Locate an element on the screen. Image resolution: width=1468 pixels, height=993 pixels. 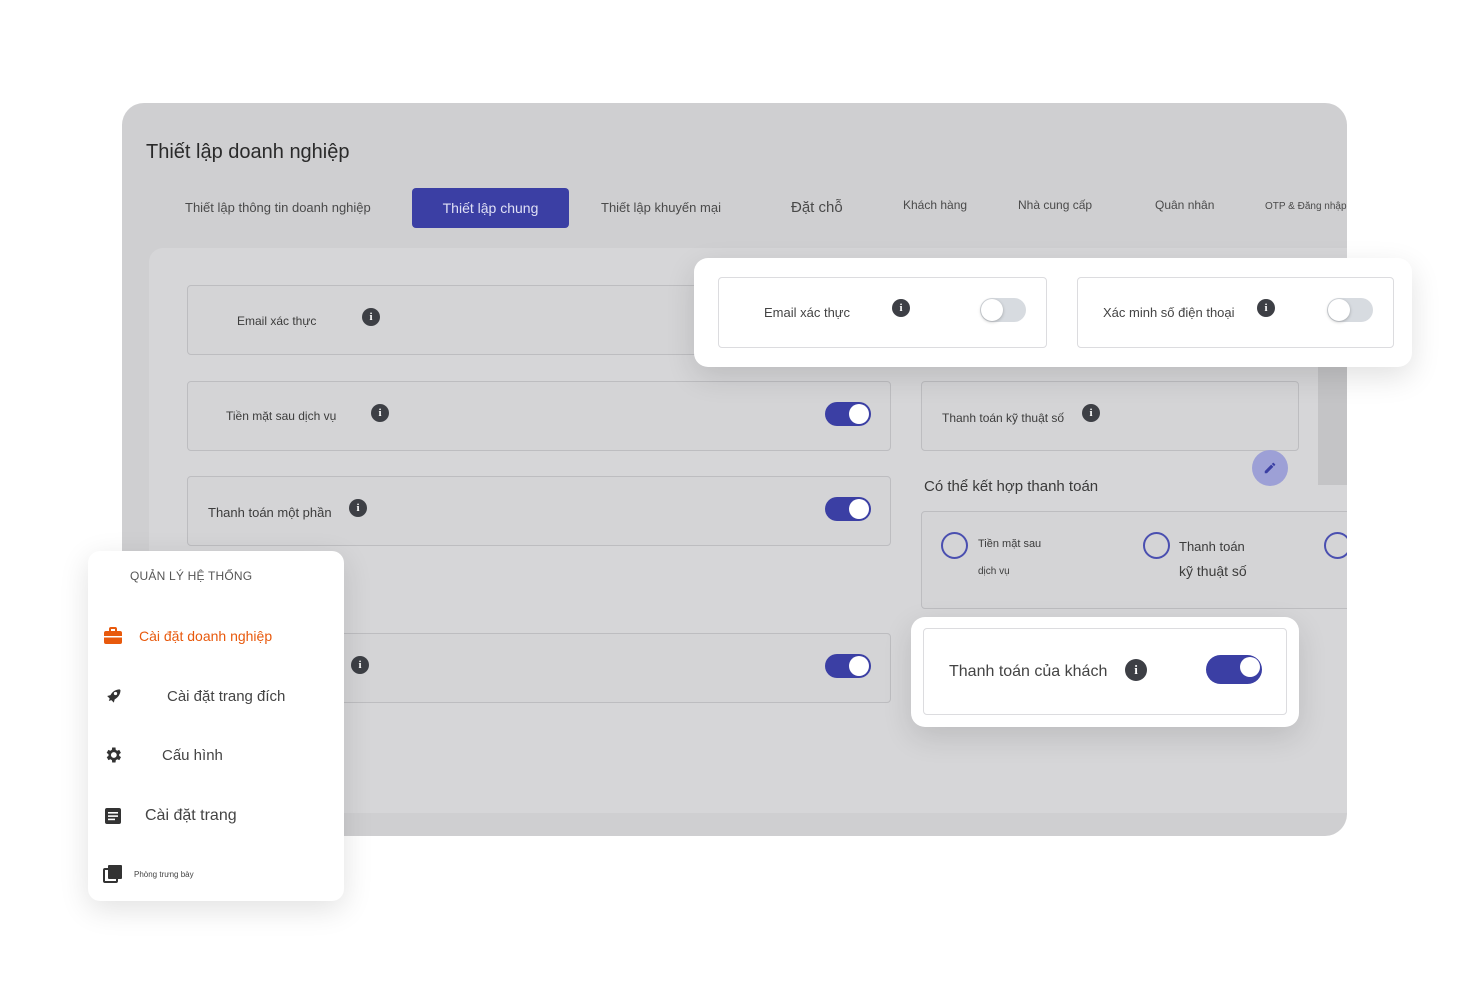
guest-payment-toggle is located at coordinates (1234, 669).